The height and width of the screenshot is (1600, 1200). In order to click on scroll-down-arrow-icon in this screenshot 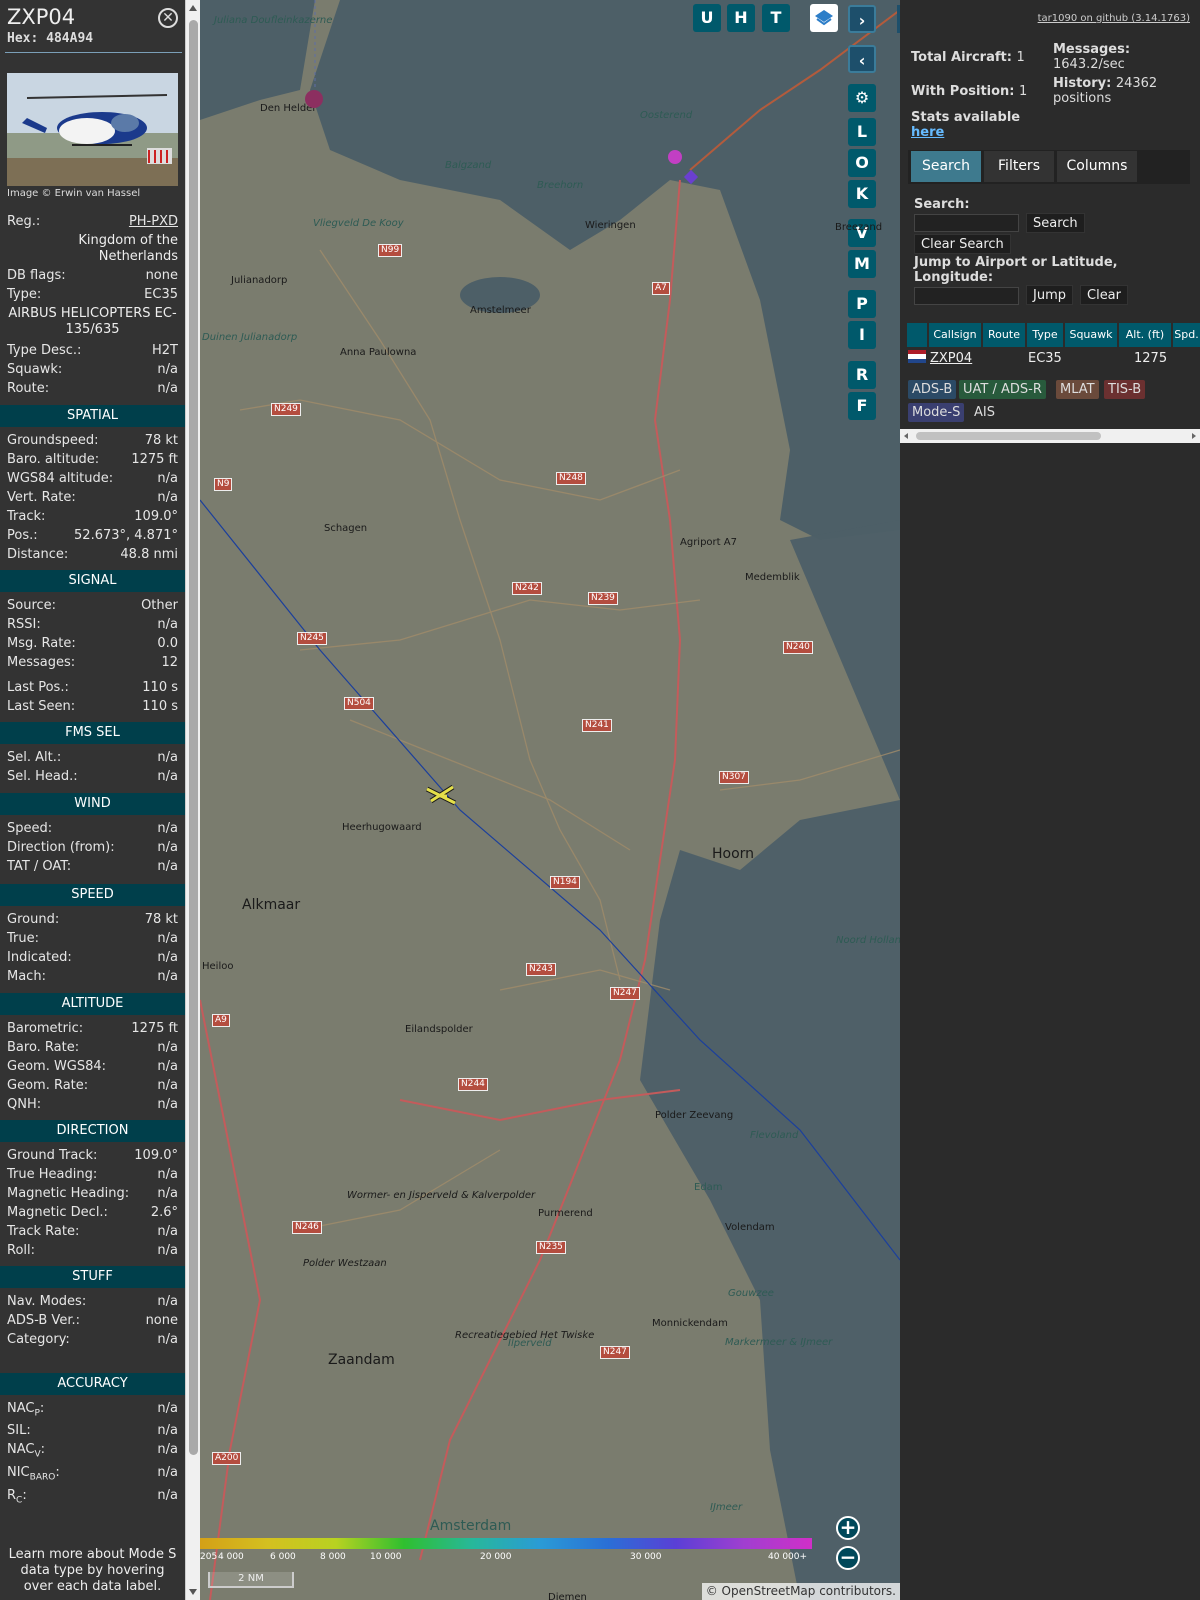, I will do `click(193, 1592)`.